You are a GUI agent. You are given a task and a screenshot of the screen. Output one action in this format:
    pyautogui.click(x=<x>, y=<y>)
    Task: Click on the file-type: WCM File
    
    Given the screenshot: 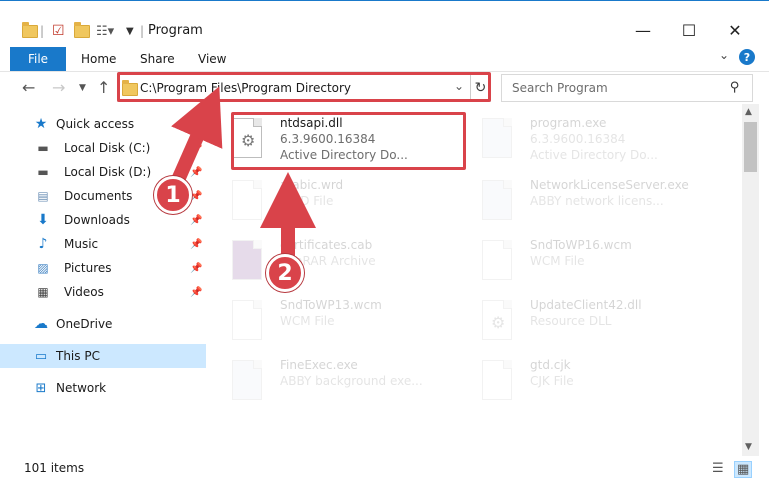 What is the action you would take?
    pyautogui.click(x=557, y=261)
    